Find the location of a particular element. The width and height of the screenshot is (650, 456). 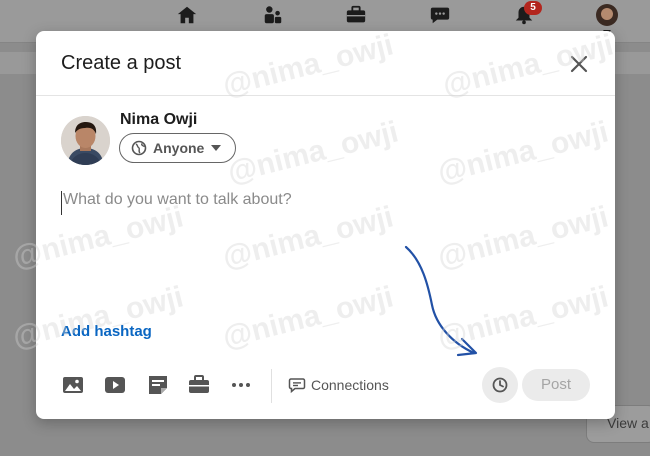

audience-selector: Anyone is located at coordinates (177, 148).